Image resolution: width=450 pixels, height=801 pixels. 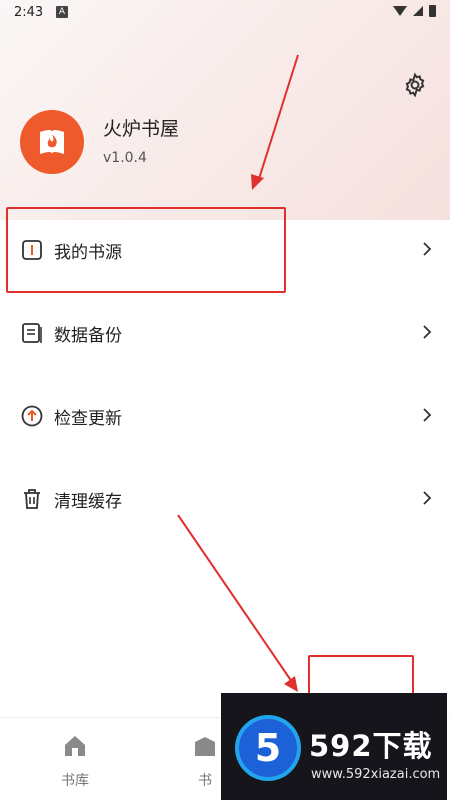 I want to click on trash-icon, so click(x=32, y=499).